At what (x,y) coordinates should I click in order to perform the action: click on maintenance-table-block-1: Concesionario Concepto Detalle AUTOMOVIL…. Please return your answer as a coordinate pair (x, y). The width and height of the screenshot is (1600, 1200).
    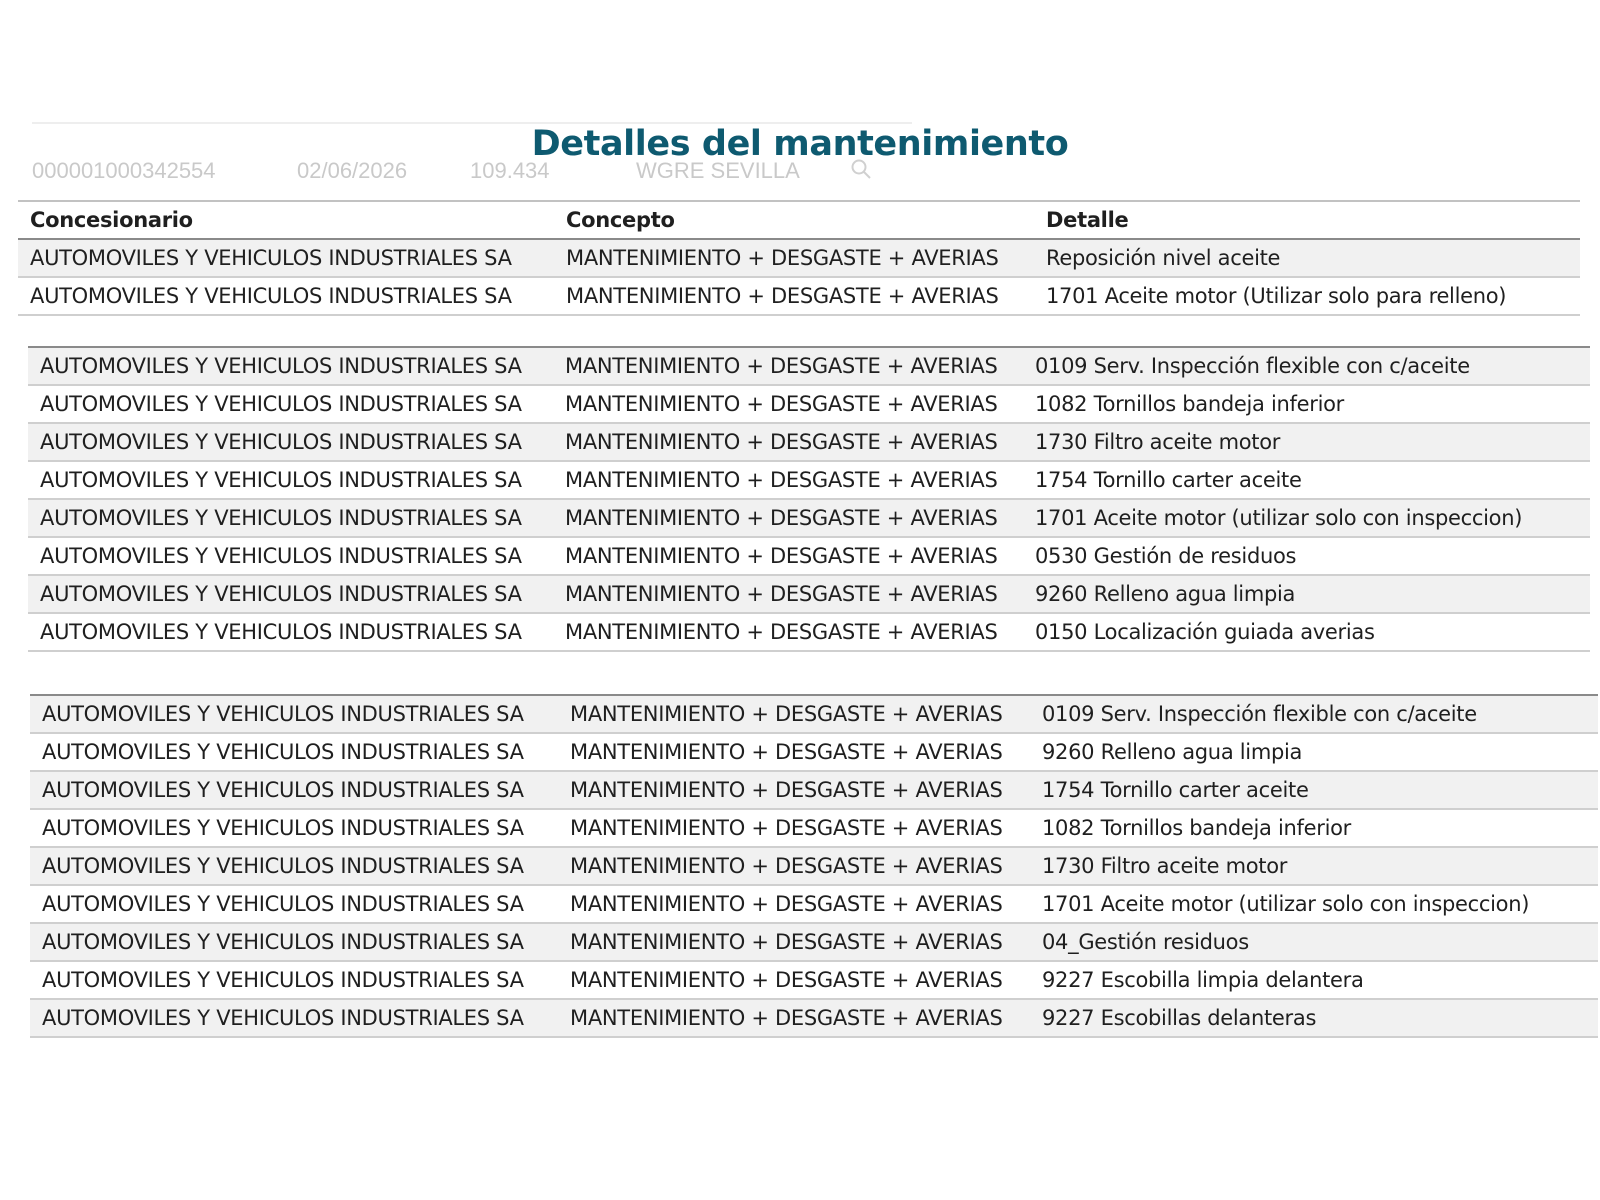
    Looking at the image, I should click on (799, 258).